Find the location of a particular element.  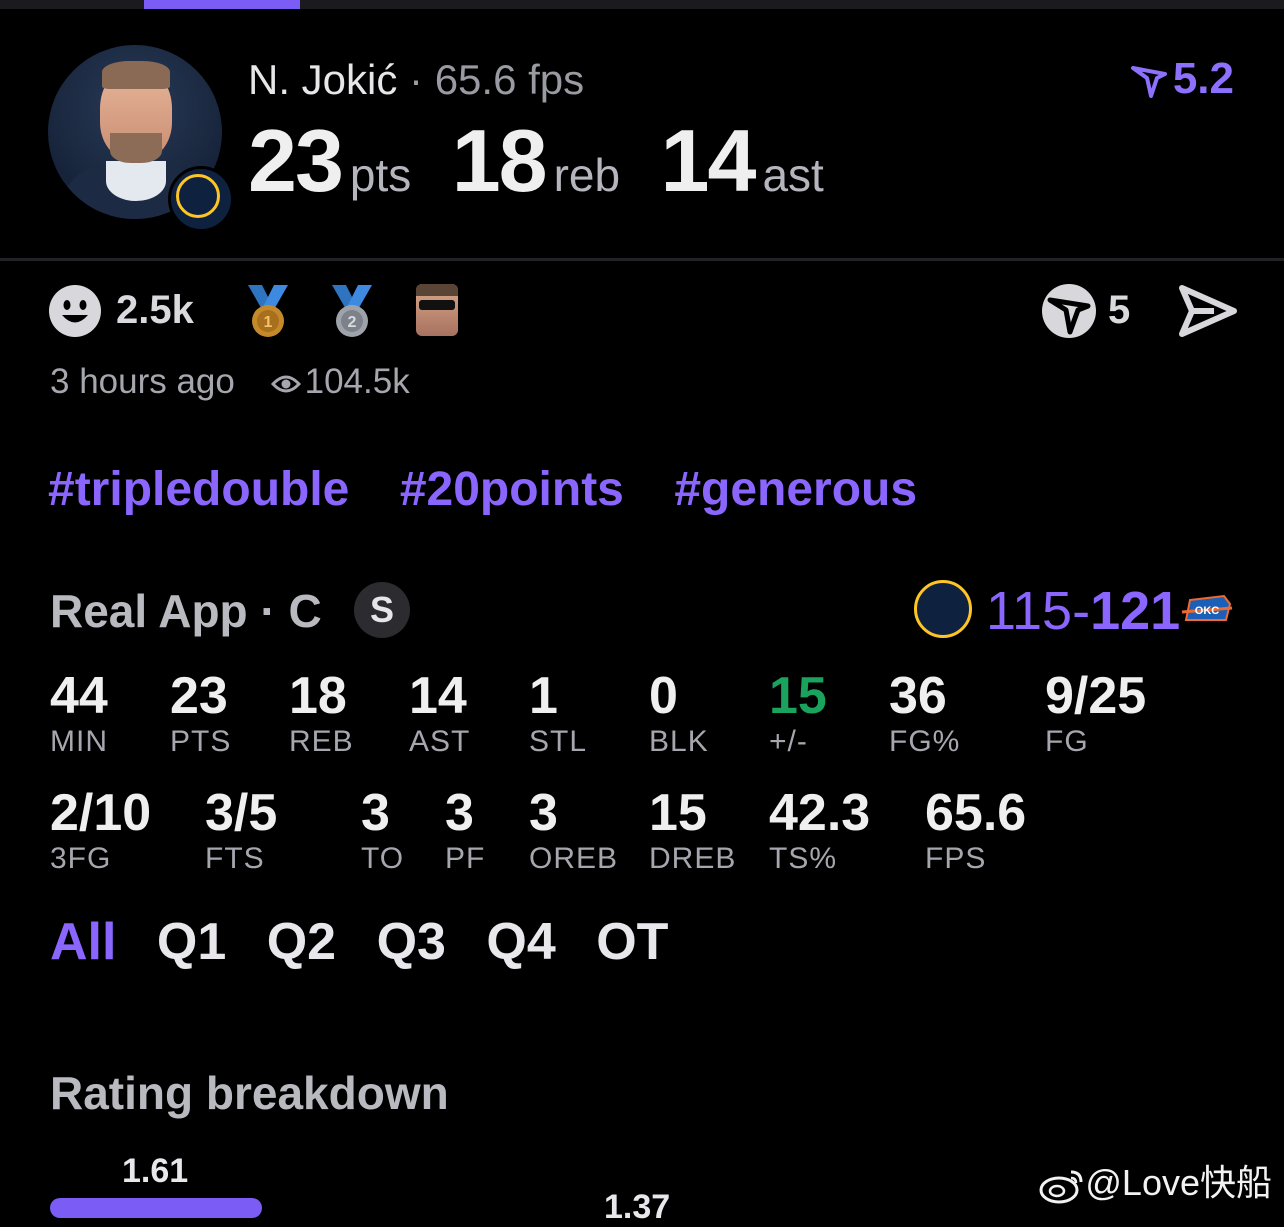

nuggets-logo-icon is located at coordinates (201, 199).